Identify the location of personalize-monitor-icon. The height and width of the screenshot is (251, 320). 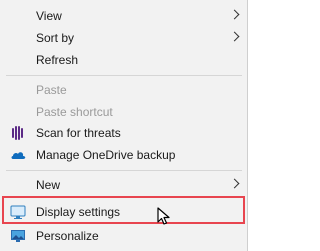
(18, 236).